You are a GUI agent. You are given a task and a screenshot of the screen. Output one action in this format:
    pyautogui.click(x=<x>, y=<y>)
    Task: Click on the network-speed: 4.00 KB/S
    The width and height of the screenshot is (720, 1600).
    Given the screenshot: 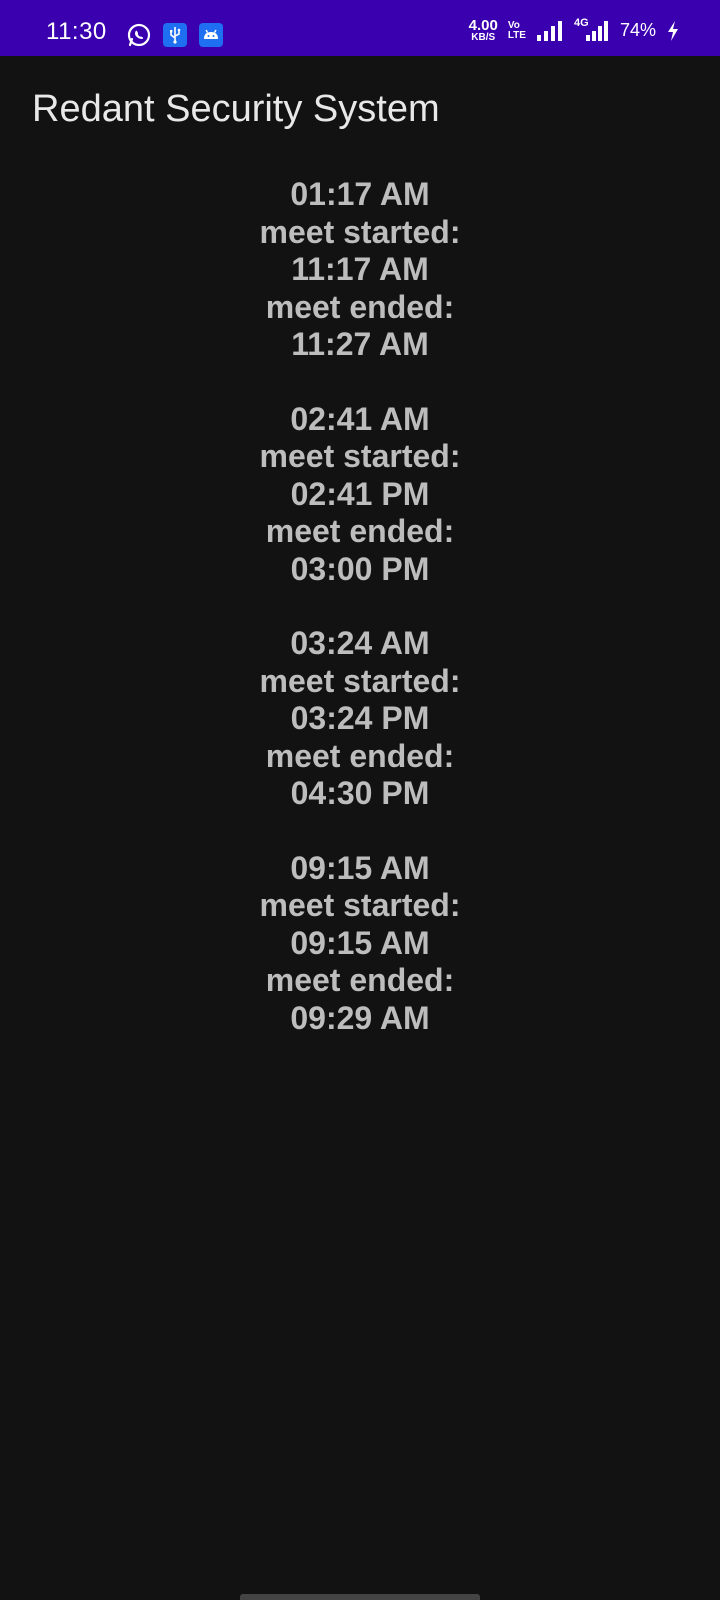 What is the action you would take?
    pyautogui.click(x=483, y=30)
    